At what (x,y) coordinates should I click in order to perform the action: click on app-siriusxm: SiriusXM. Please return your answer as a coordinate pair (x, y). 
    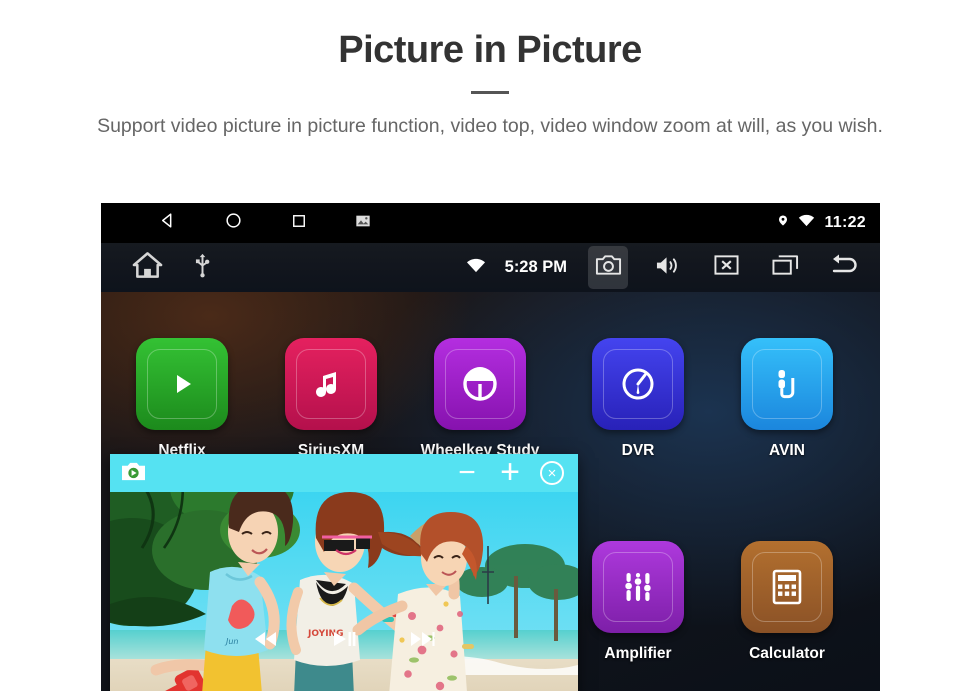
    Looking at the image, I should click on (331, 399).